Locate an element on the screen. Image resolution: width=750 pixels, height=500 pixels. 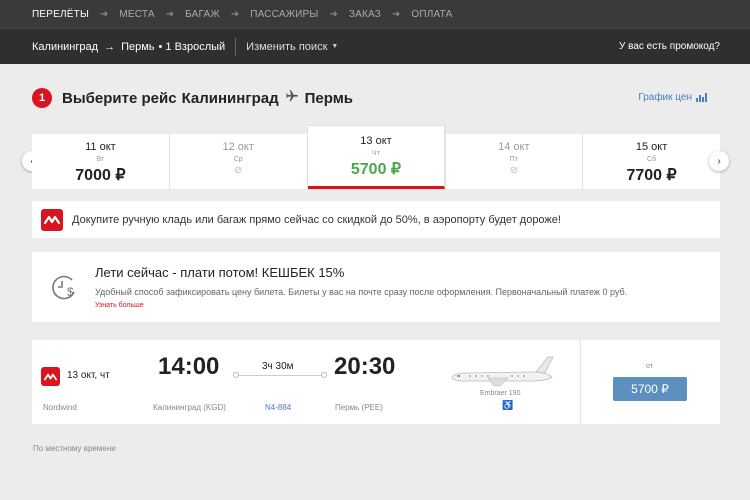
chevron-right-icon: › is located at coordinates (719, 161).